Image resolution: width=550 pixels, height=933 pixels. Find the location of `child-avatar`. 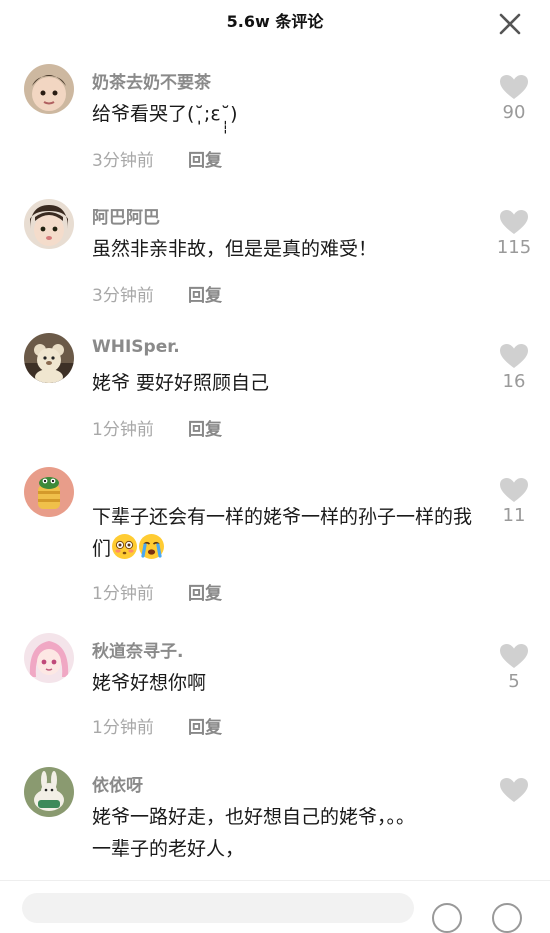

child-avatar is located at coordinates (49, 224).